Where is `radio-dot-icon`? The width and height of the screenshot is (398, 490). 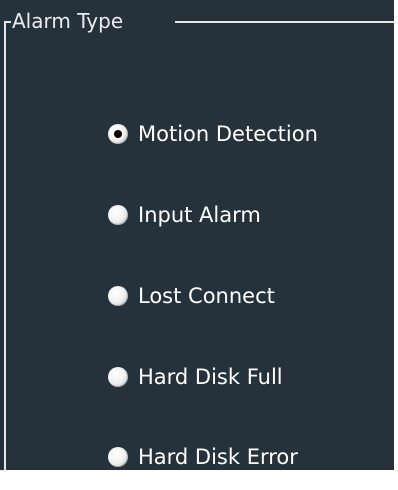
radio-dot-icon is located at coordinates (118, 134).